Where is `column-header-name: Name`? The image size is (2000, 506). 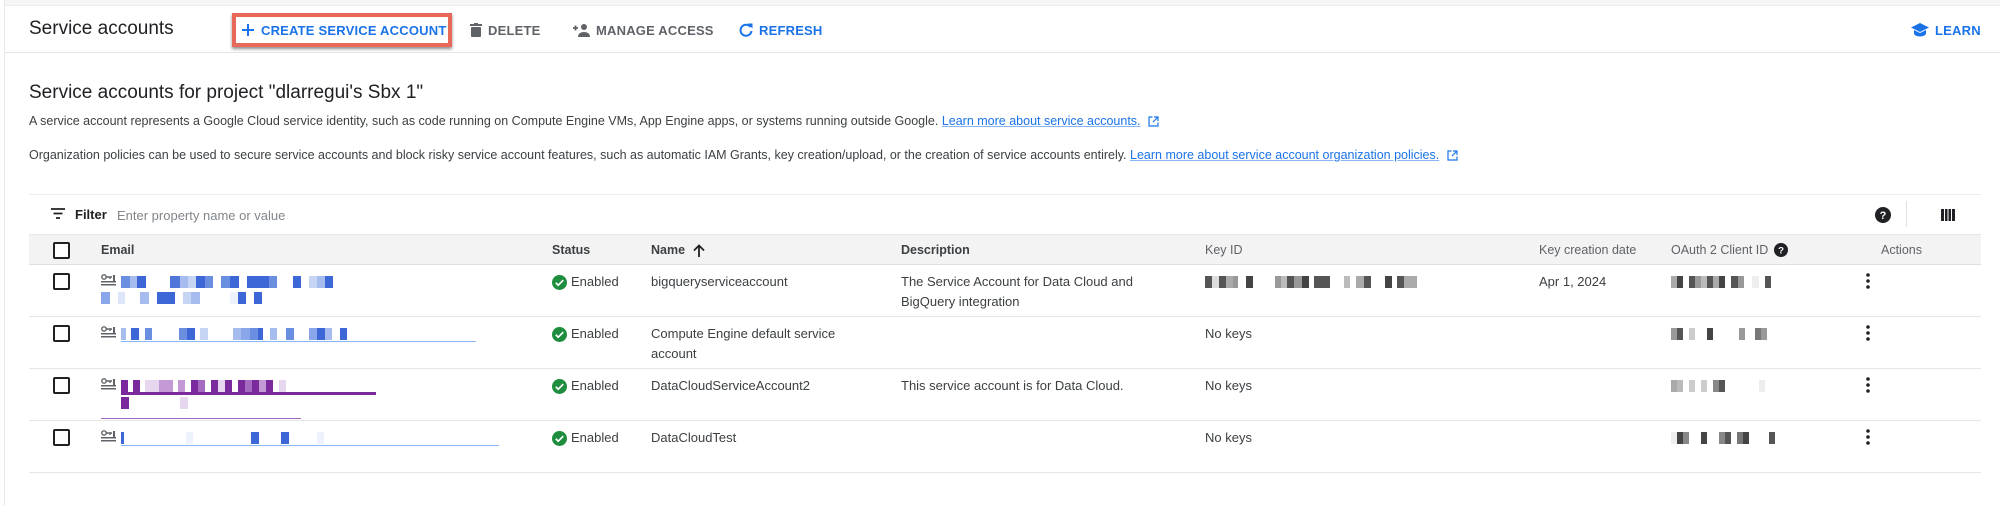
column-header-name: Name is located at coordinates (761, 250).